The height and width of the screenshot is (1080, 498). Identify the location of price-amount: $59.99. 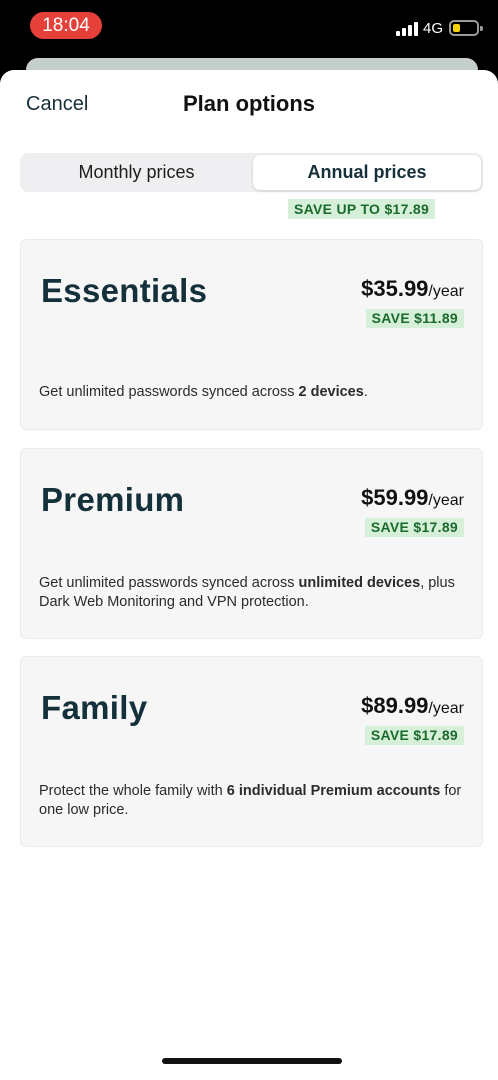
(395, 497).